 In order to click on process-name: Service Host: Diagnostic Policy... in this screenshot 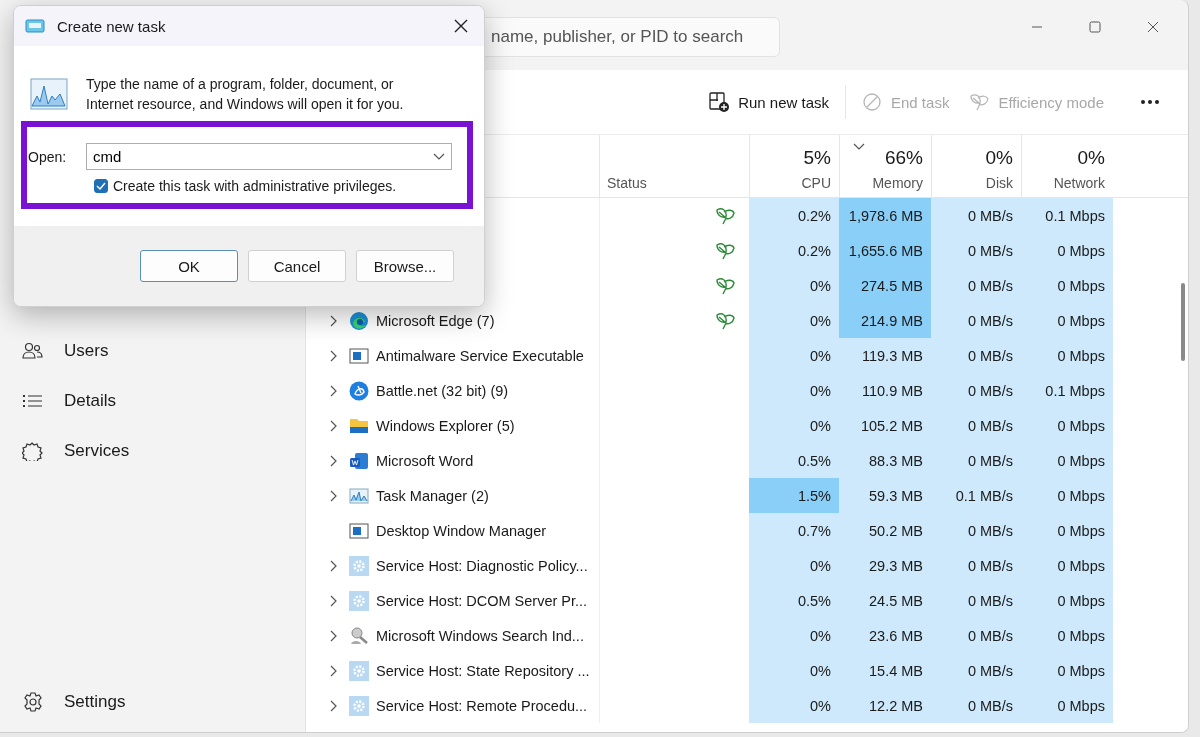, I will do `click(482, 565)`.